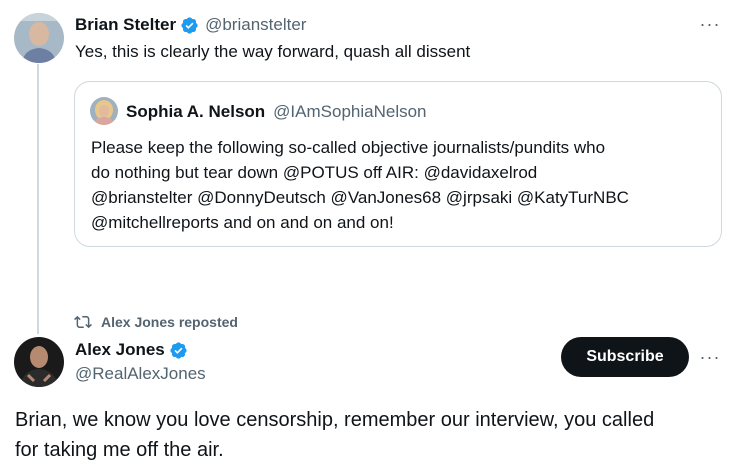  Describe the element at coordinates (255, 25) in the screenshot. I see `author-handle: @brianstelter` at that location.